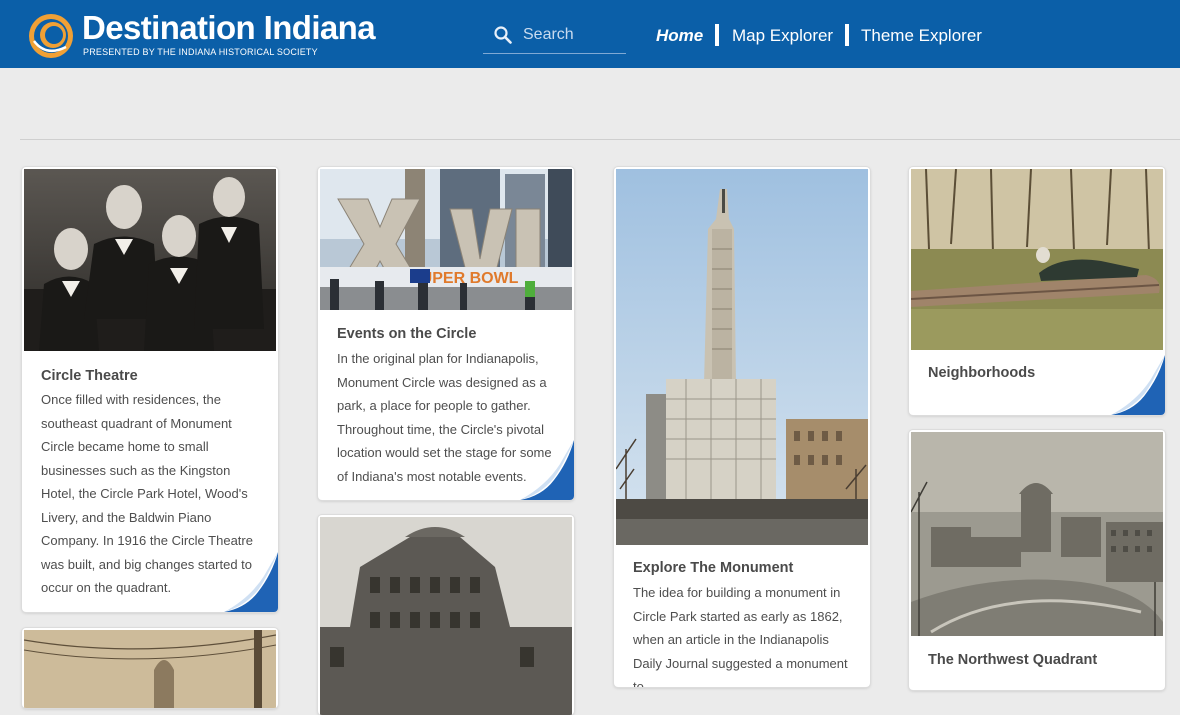  I want to click on nav-theme-explorer: Theme Explorer, so click(921, 36).